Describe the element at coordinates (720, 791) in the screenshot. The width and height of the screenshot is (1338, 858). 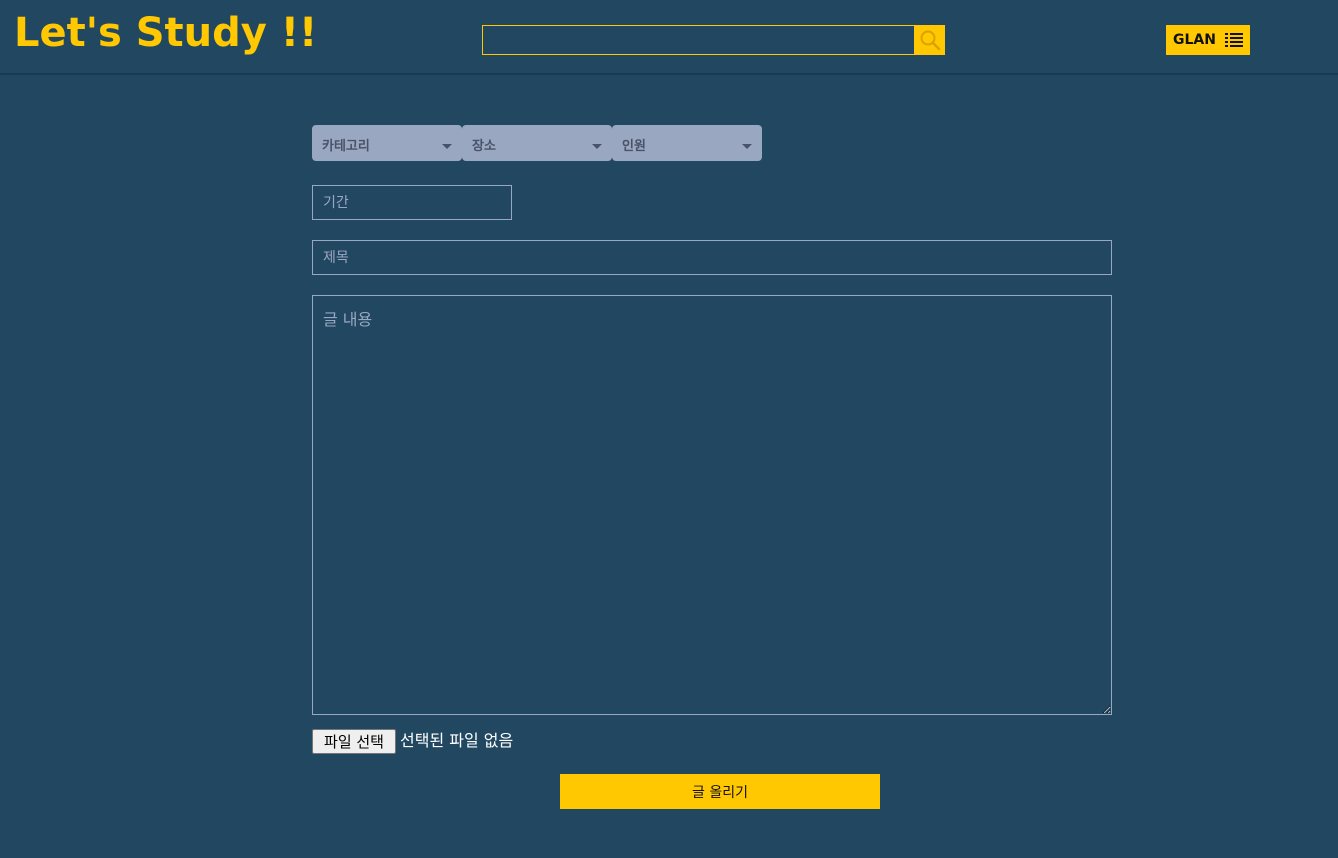
I see `submit-post-button: 글 올리기` at that location.